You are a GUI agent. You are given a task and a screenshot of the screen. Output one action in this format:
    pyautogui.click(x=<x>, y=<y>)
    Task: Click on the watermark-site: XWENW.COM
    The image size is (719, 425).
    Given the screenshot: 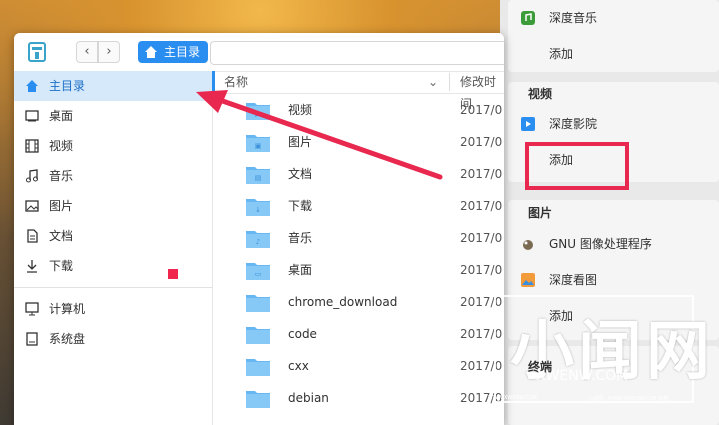 What is the action you would take?
    pyautogui.click(x=582, y=376)
    